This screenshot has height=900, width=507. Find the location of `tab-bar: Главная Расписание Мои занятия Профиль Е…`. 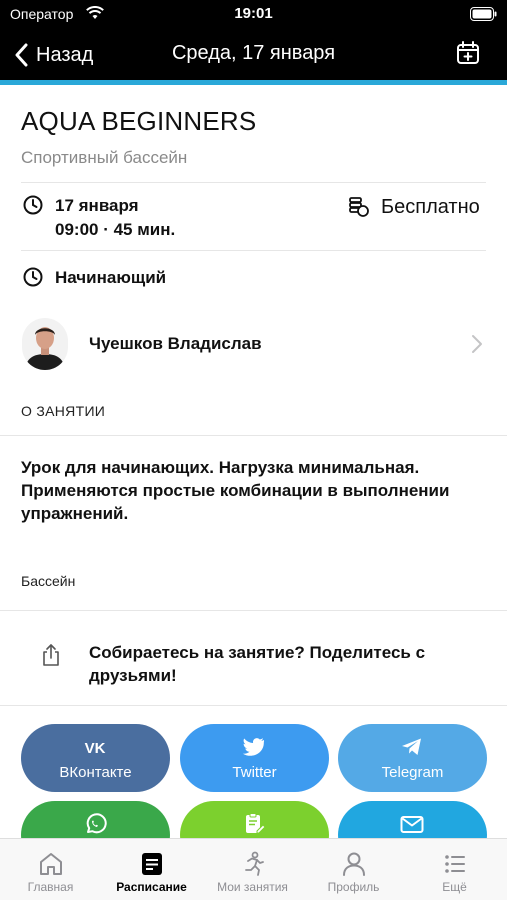

tab-bar: Главная Расписание Мои занятия Профиль Е… is located at coordinates (253, 869).